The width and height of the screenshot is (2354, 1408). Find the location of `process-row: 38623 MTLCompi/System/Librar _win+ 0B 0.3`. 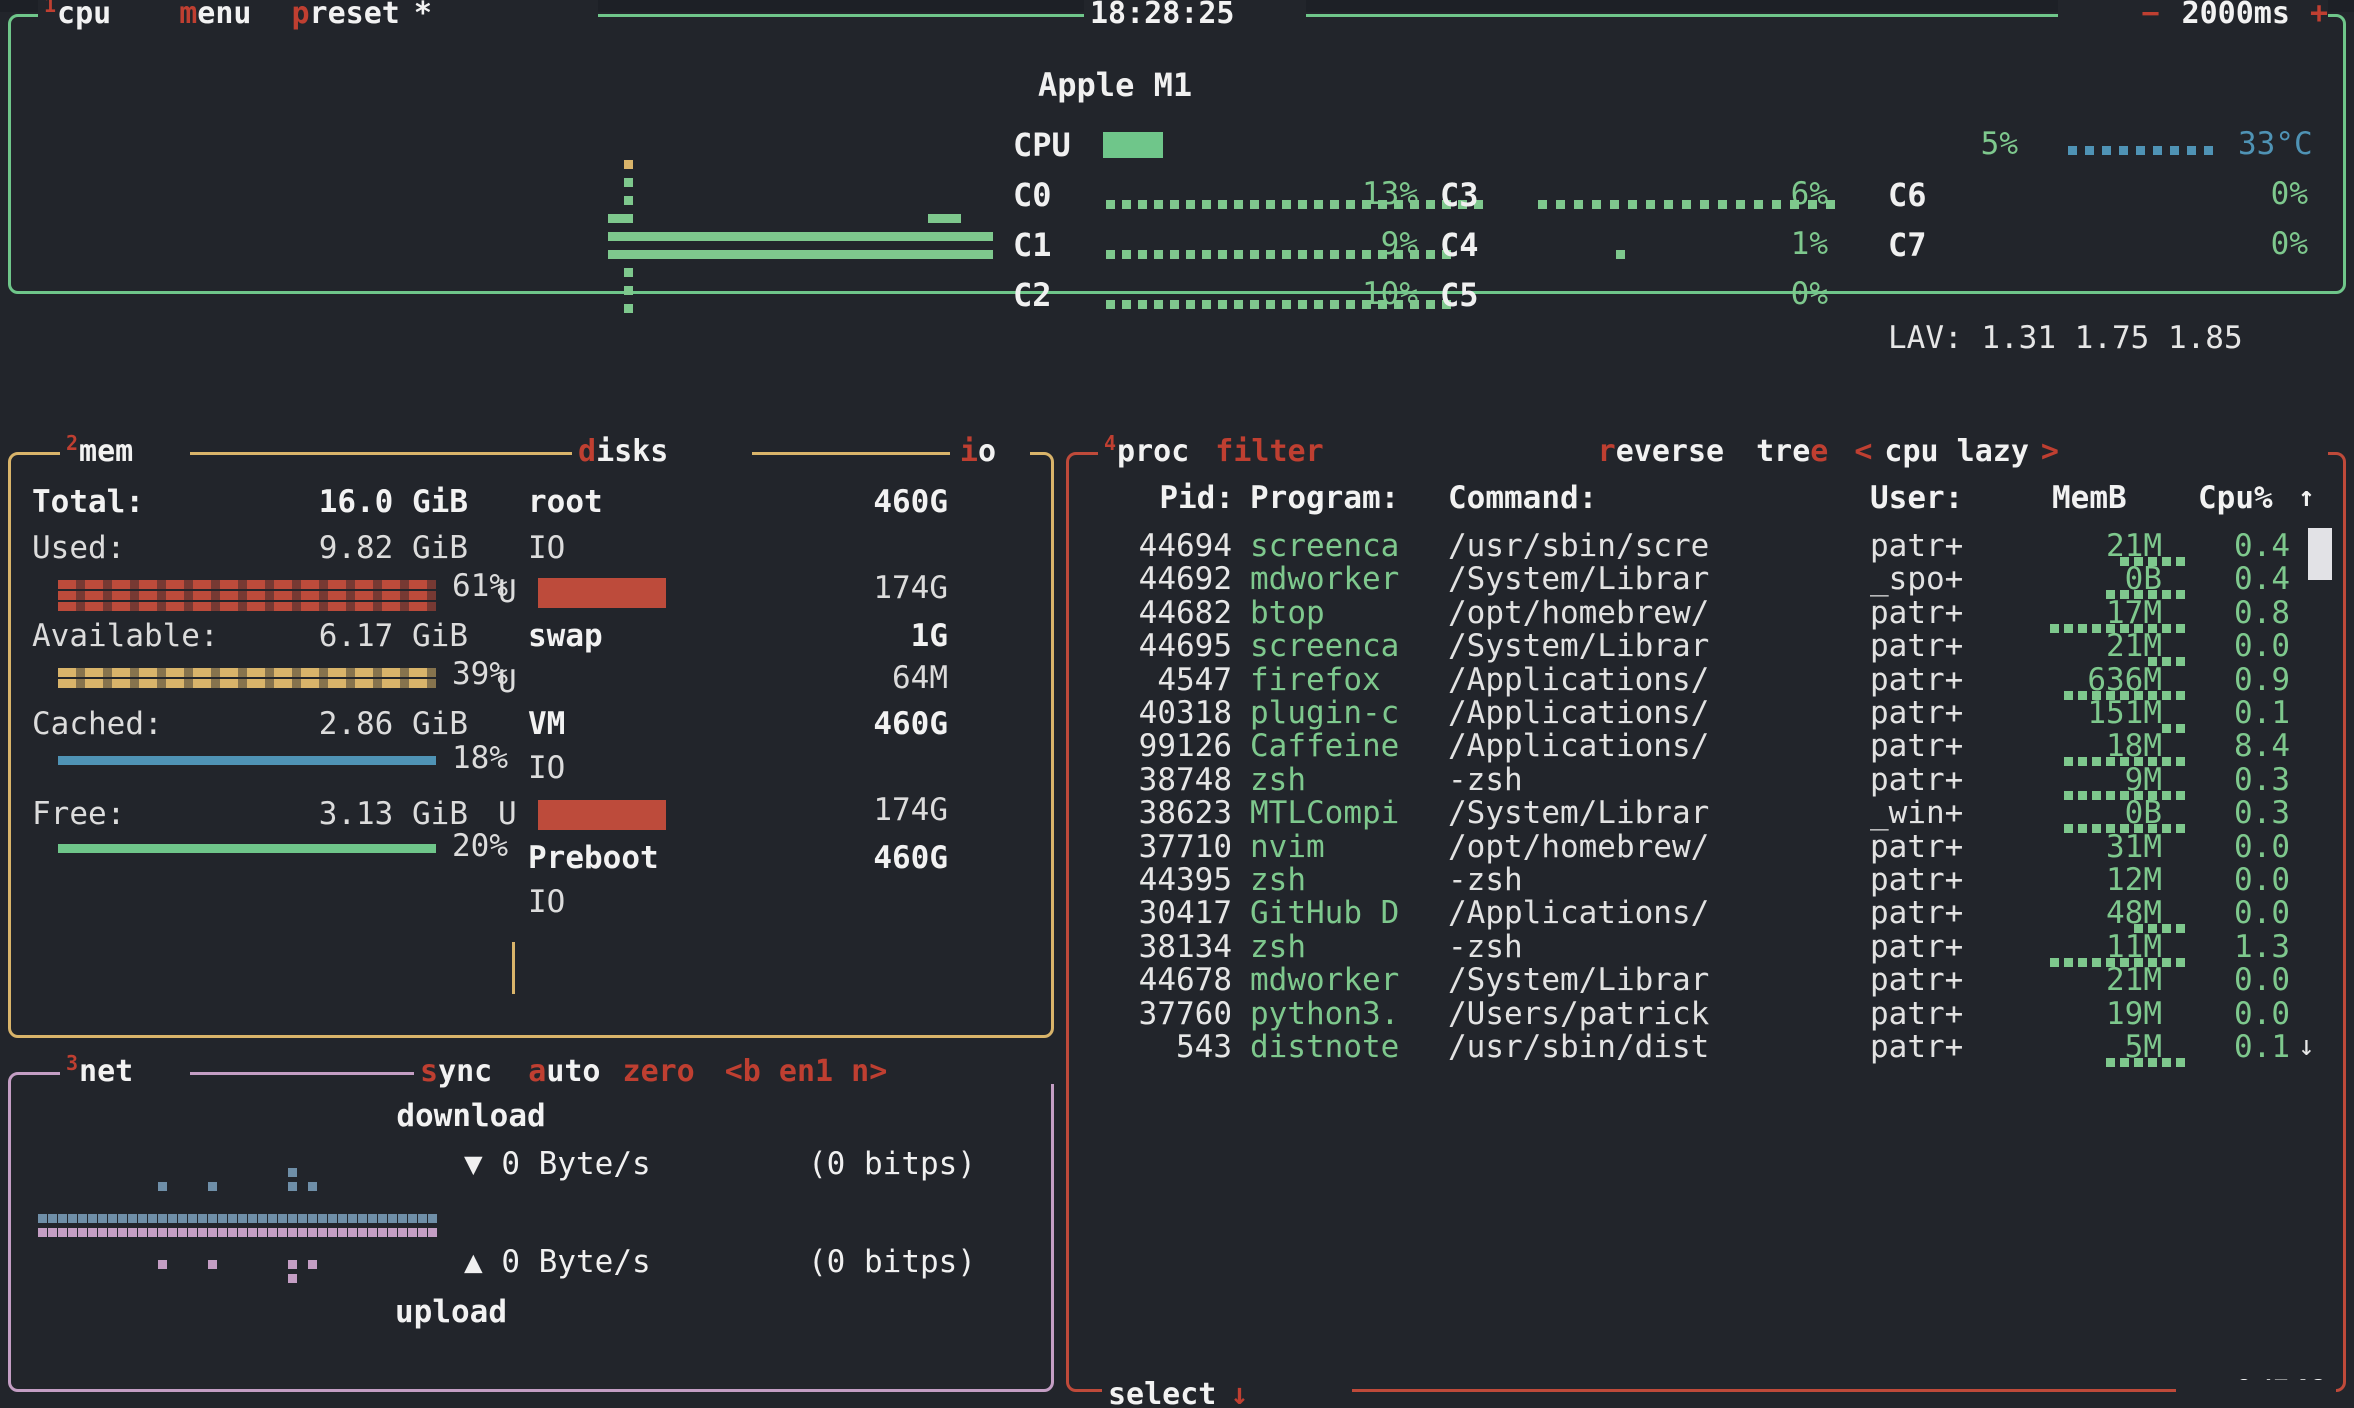

process-row: 38623 MTLCompi/System/Librar _win+ 0B 0.3 is located at coordinates (1706, 814).